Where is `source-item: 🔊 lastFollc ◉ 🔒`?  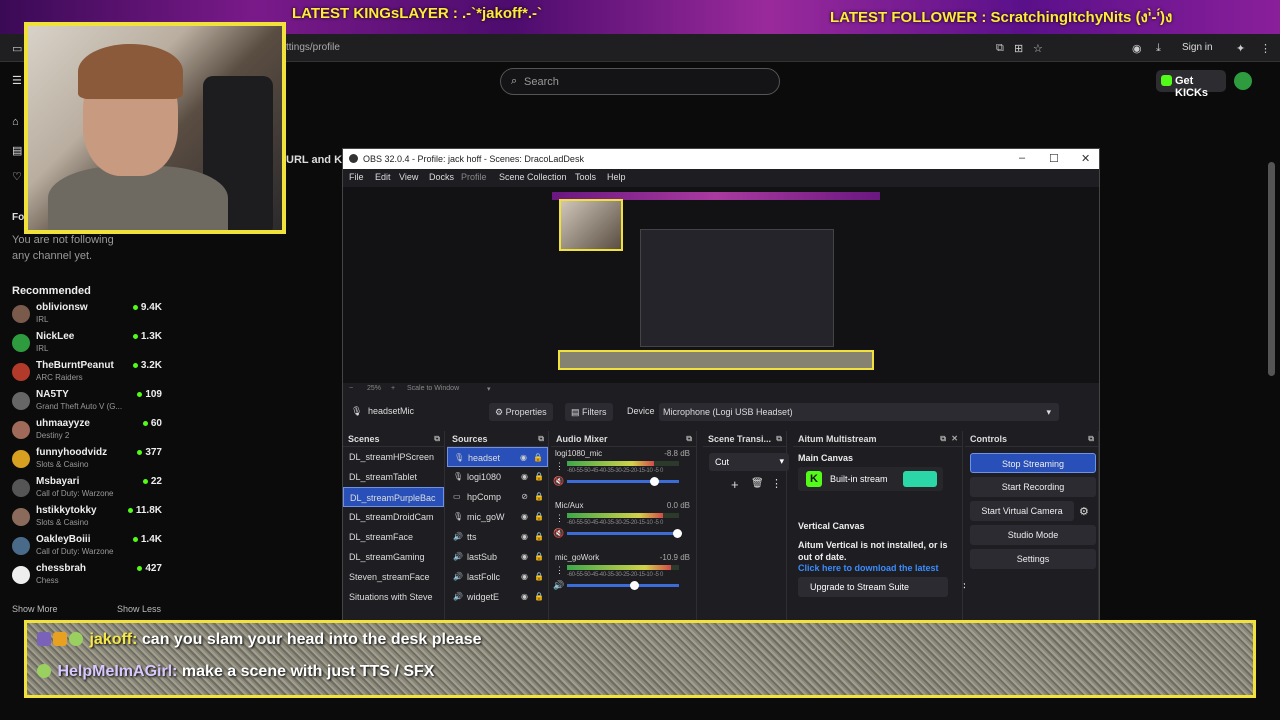 source-item: 🔊 lastFollc ◉ 🔒 is located at coordinates (497, 577).